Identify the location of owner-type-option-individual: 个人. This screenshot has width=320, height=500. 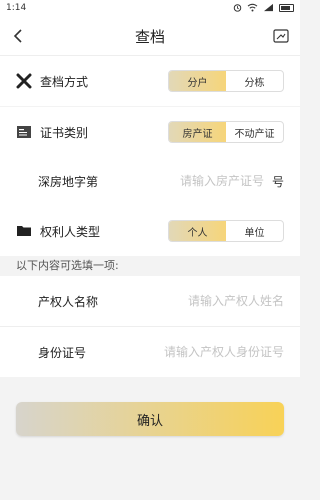
(197, 231).